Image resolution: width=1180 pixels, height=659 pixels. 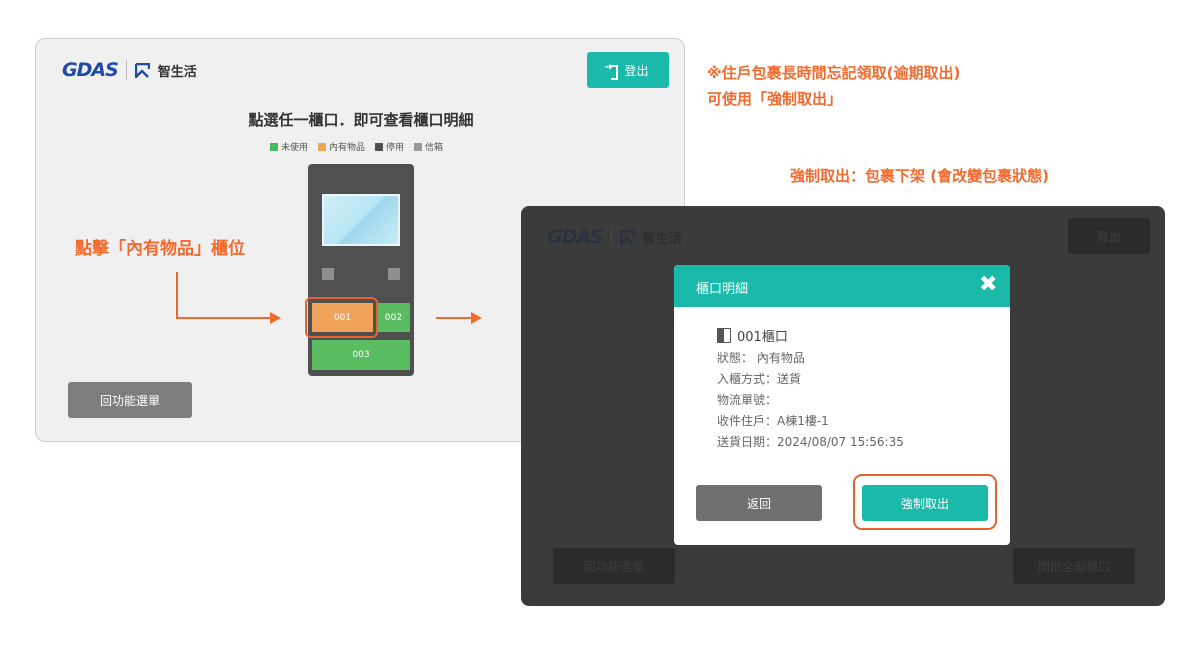 What do you see at coordinates (361, 355) in the screenshot?
I see `locker-cell-003: 003` at bounding box center [361, 355].